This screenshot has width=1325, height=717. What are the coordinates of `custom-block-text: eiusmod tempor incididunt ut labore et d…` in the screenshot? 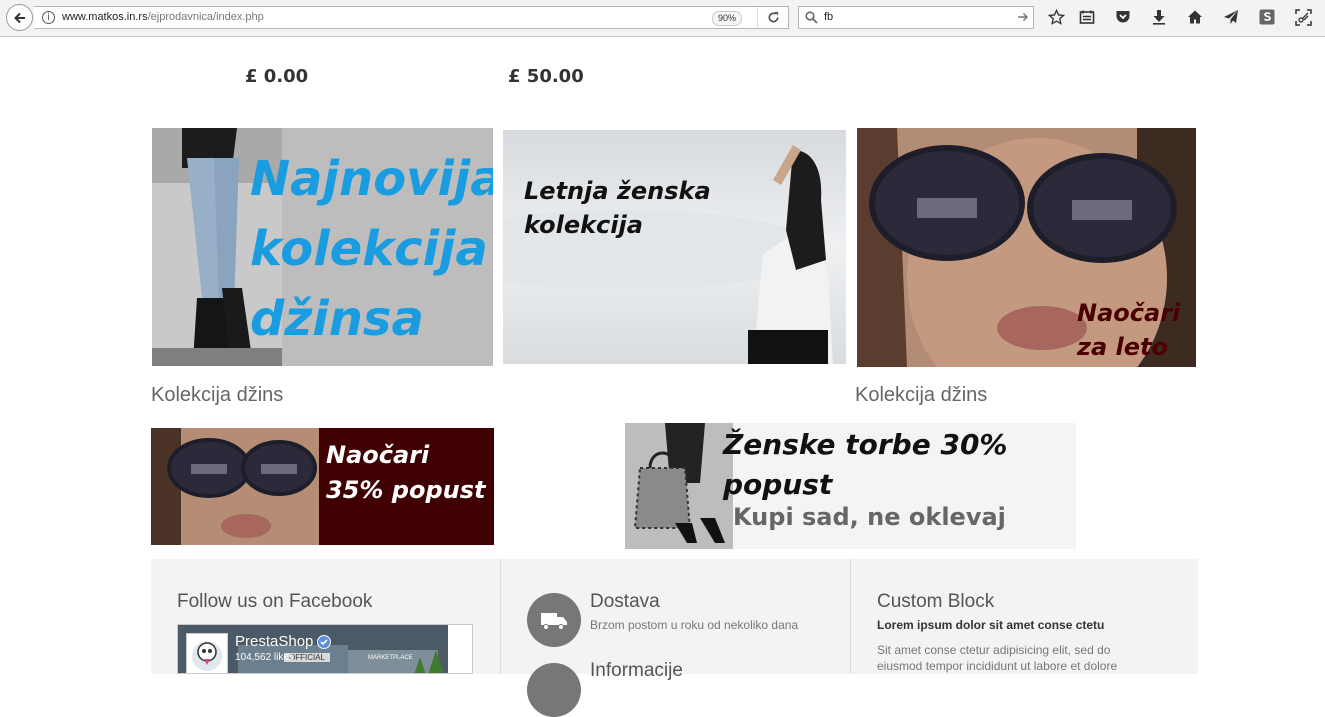 It's located at (997, 666).